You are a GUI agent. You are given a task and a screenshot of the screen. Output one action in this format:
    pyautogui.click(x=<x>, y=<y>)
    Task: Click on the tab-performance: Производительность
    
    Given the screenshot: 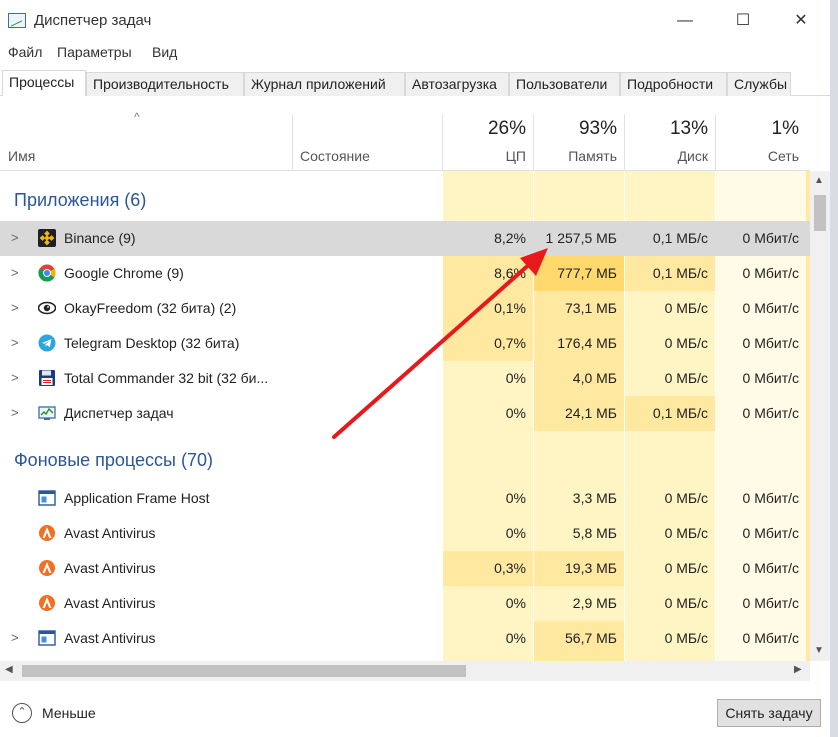 What is the action you would take?
    pyautogui.click(x=165, y=84)
    